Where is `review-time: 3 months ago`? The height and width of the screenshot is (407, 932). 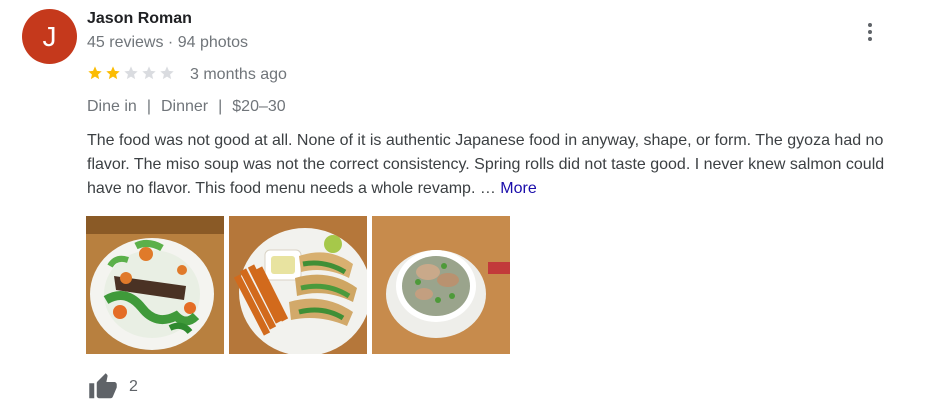 review-time: 3 months ago is located at coordinates (238, 74).